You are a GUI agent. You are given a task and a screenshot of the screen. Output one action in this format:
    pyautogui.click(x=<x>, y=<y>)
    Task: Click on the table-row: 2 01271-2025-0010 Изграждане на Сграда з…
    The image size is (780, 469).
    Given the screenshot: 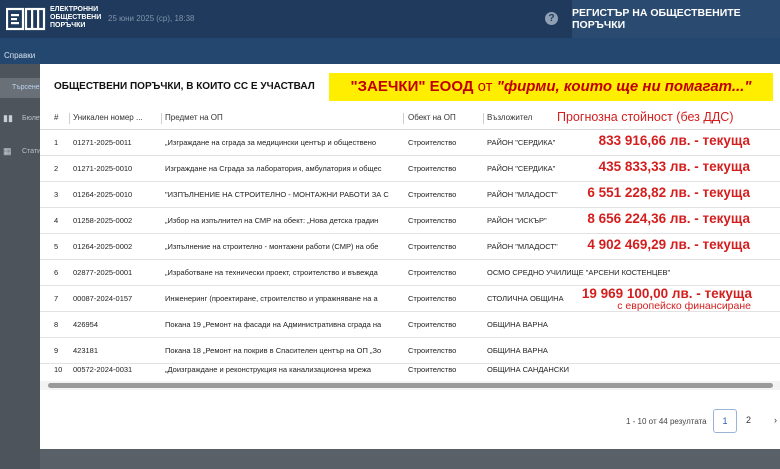 What is the action you would take?
    pyautogui.click(x=410, y=169)
    